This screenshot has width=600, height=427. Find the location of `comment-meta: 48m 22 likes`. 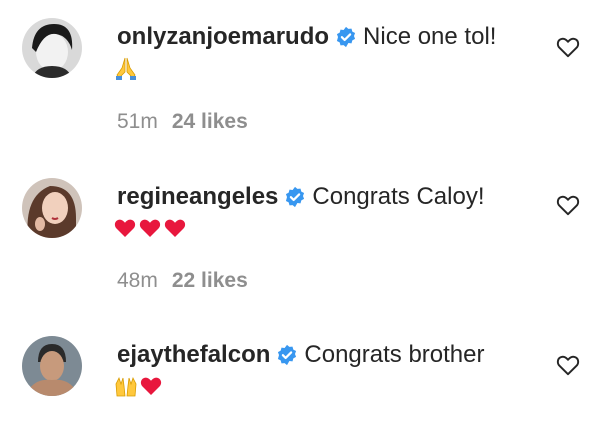

comment-meta: 48m 22 likes is located at coordinates (182, 281).